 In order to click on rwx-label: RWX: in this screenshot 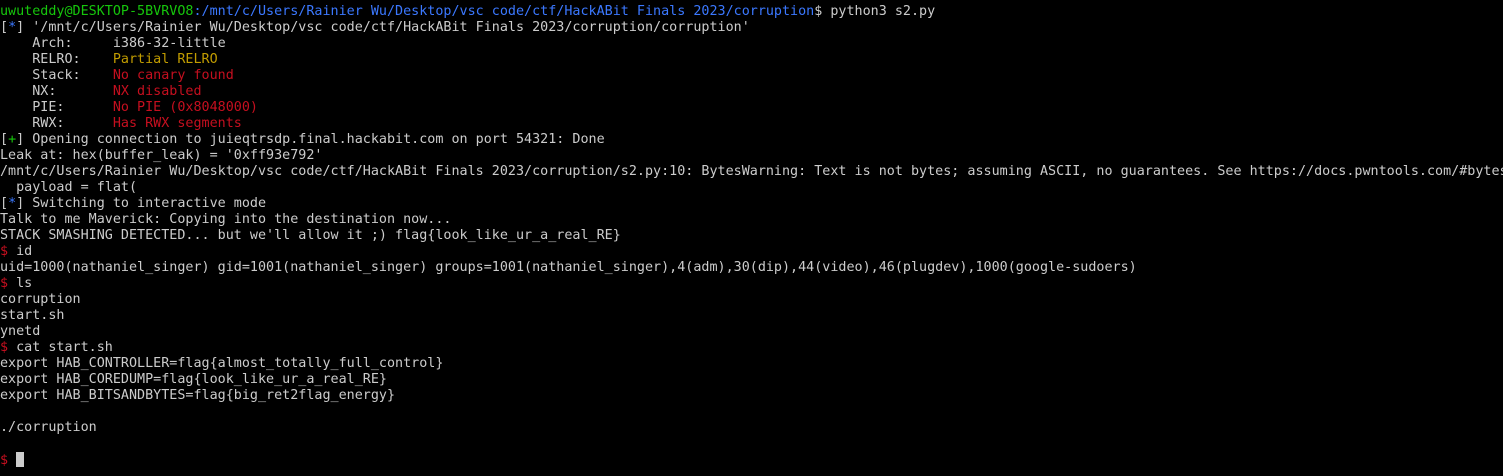, I will do `click(56, 123)`.